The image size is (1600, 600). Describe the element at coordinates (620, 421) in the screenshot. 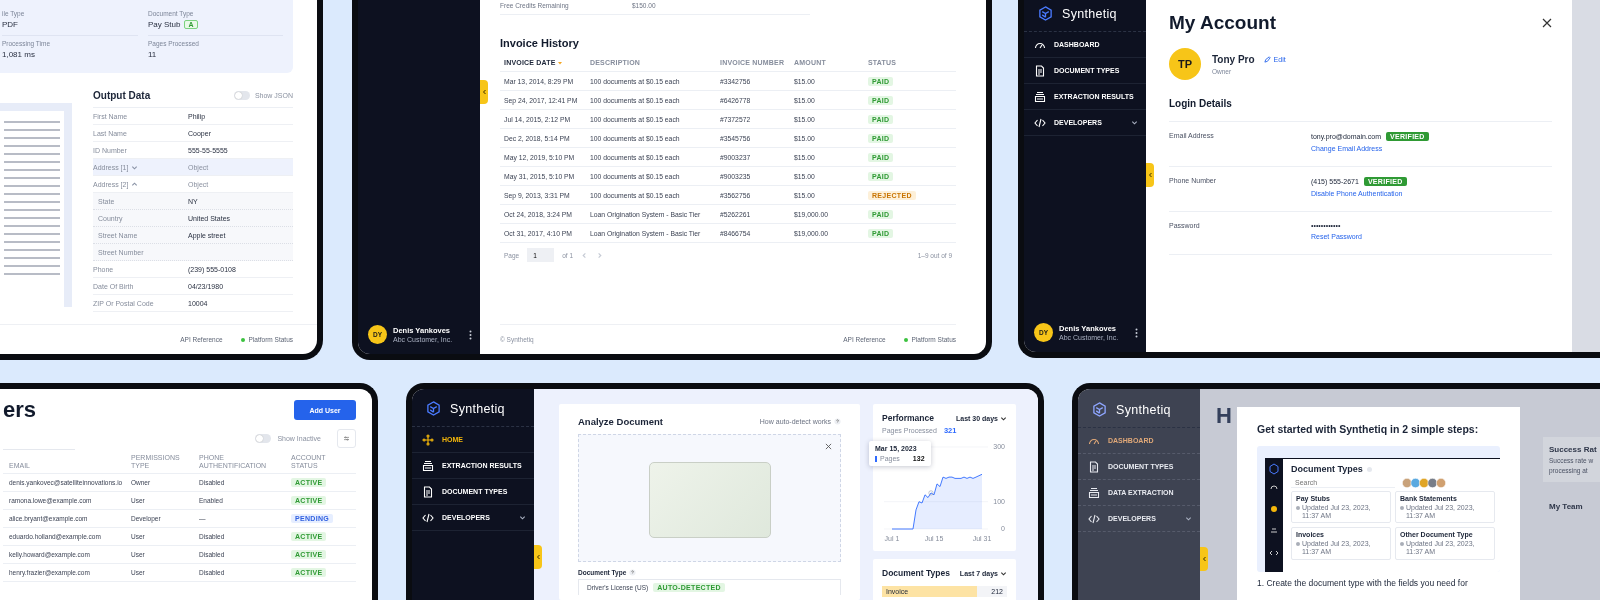

I see `card-title: Analyze Document` at that location.